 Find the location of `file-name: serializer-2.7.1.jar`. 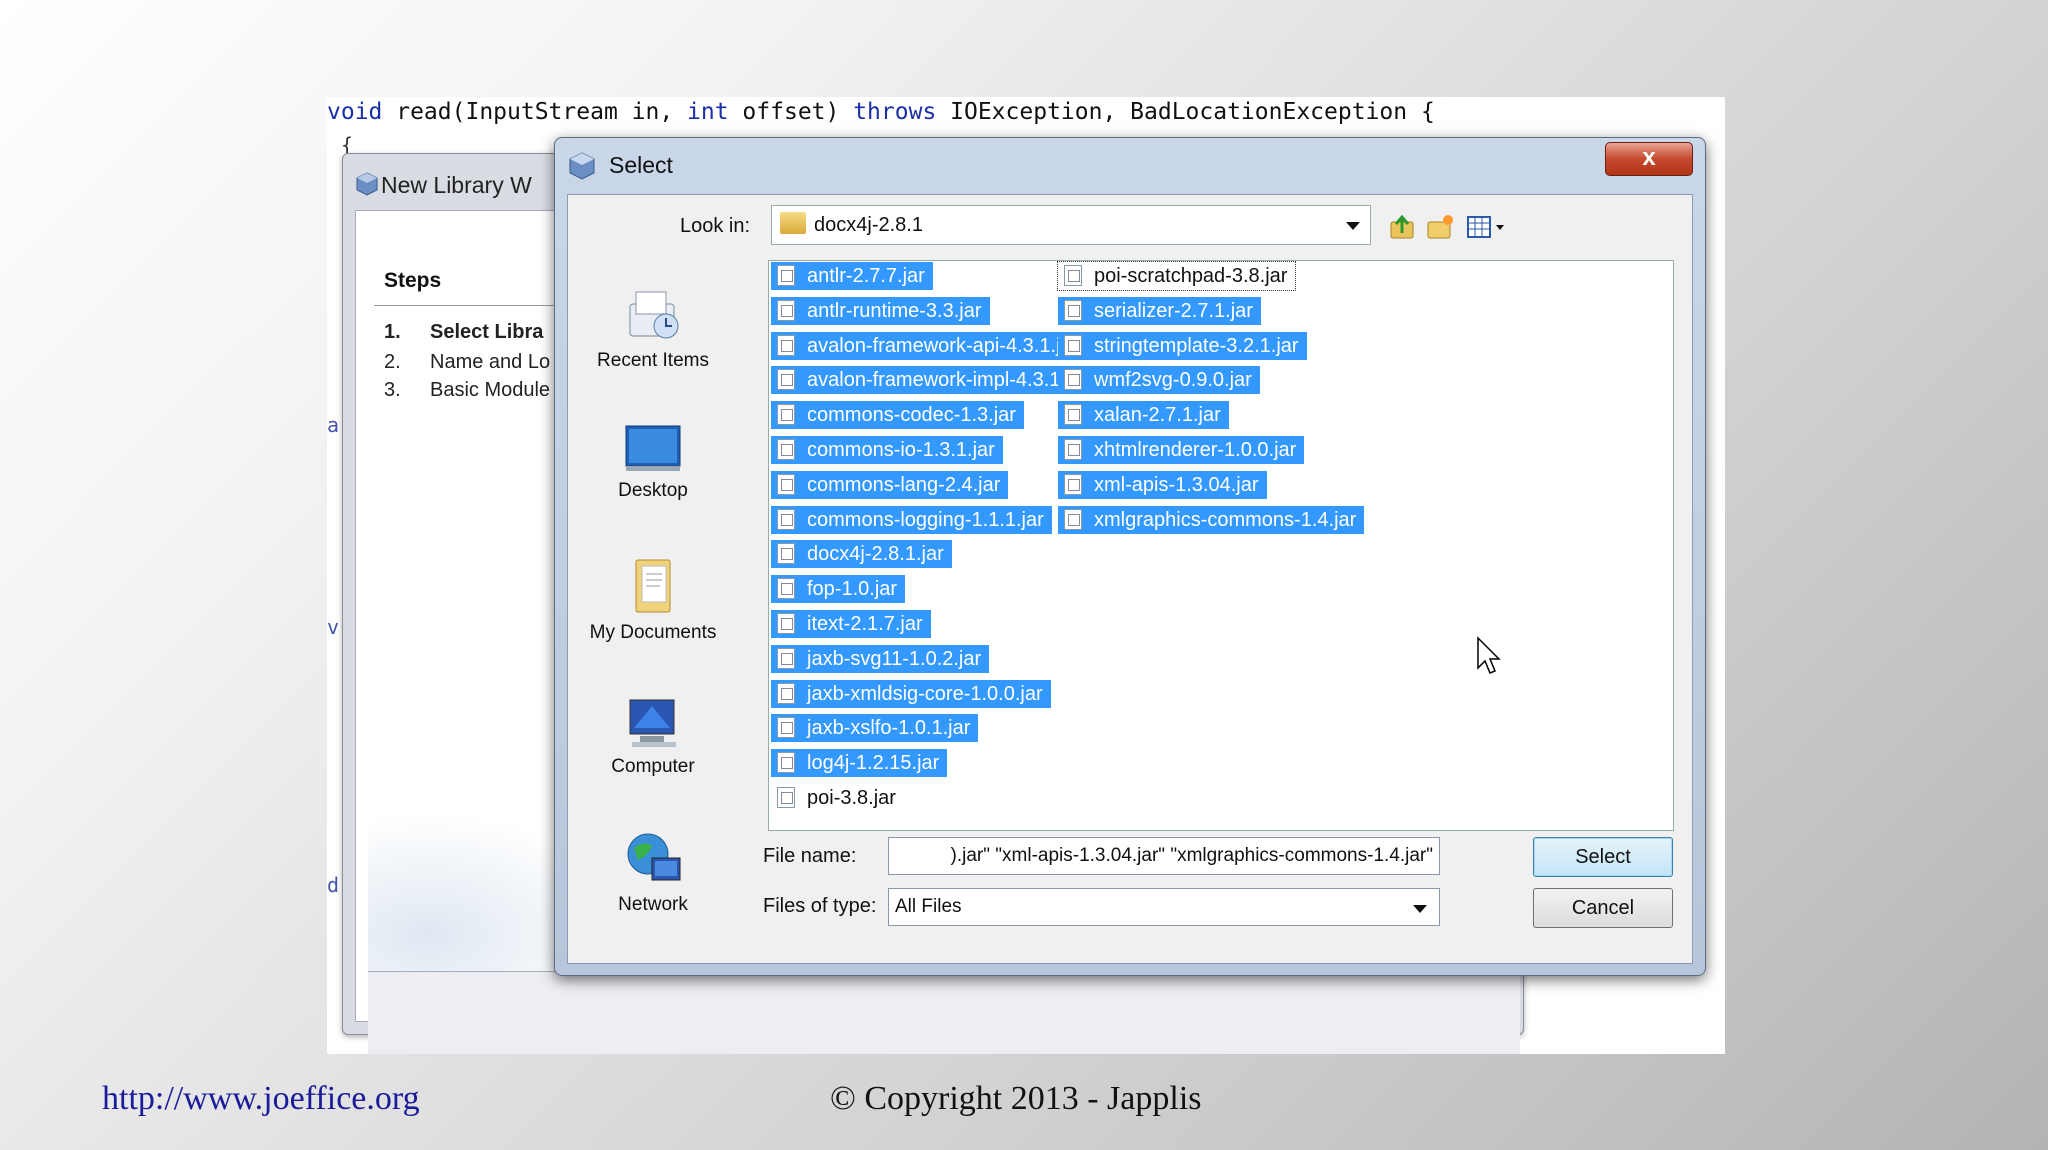

file-name: serializer-2.7.1.jar is located at coordinates (1173, 310).